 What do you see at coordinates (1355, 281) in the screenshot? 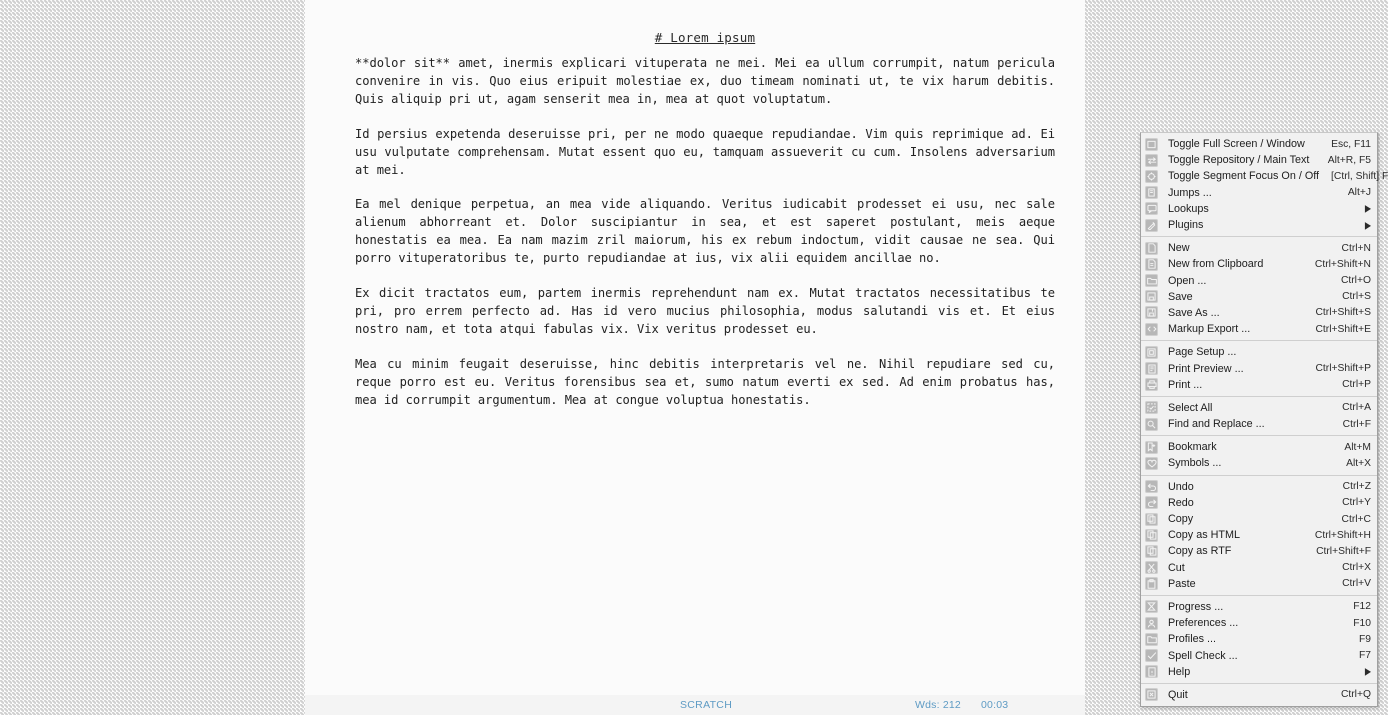
I see `menu-item-shortcut: Ctrl+O` at bounding box center [1355, 281].